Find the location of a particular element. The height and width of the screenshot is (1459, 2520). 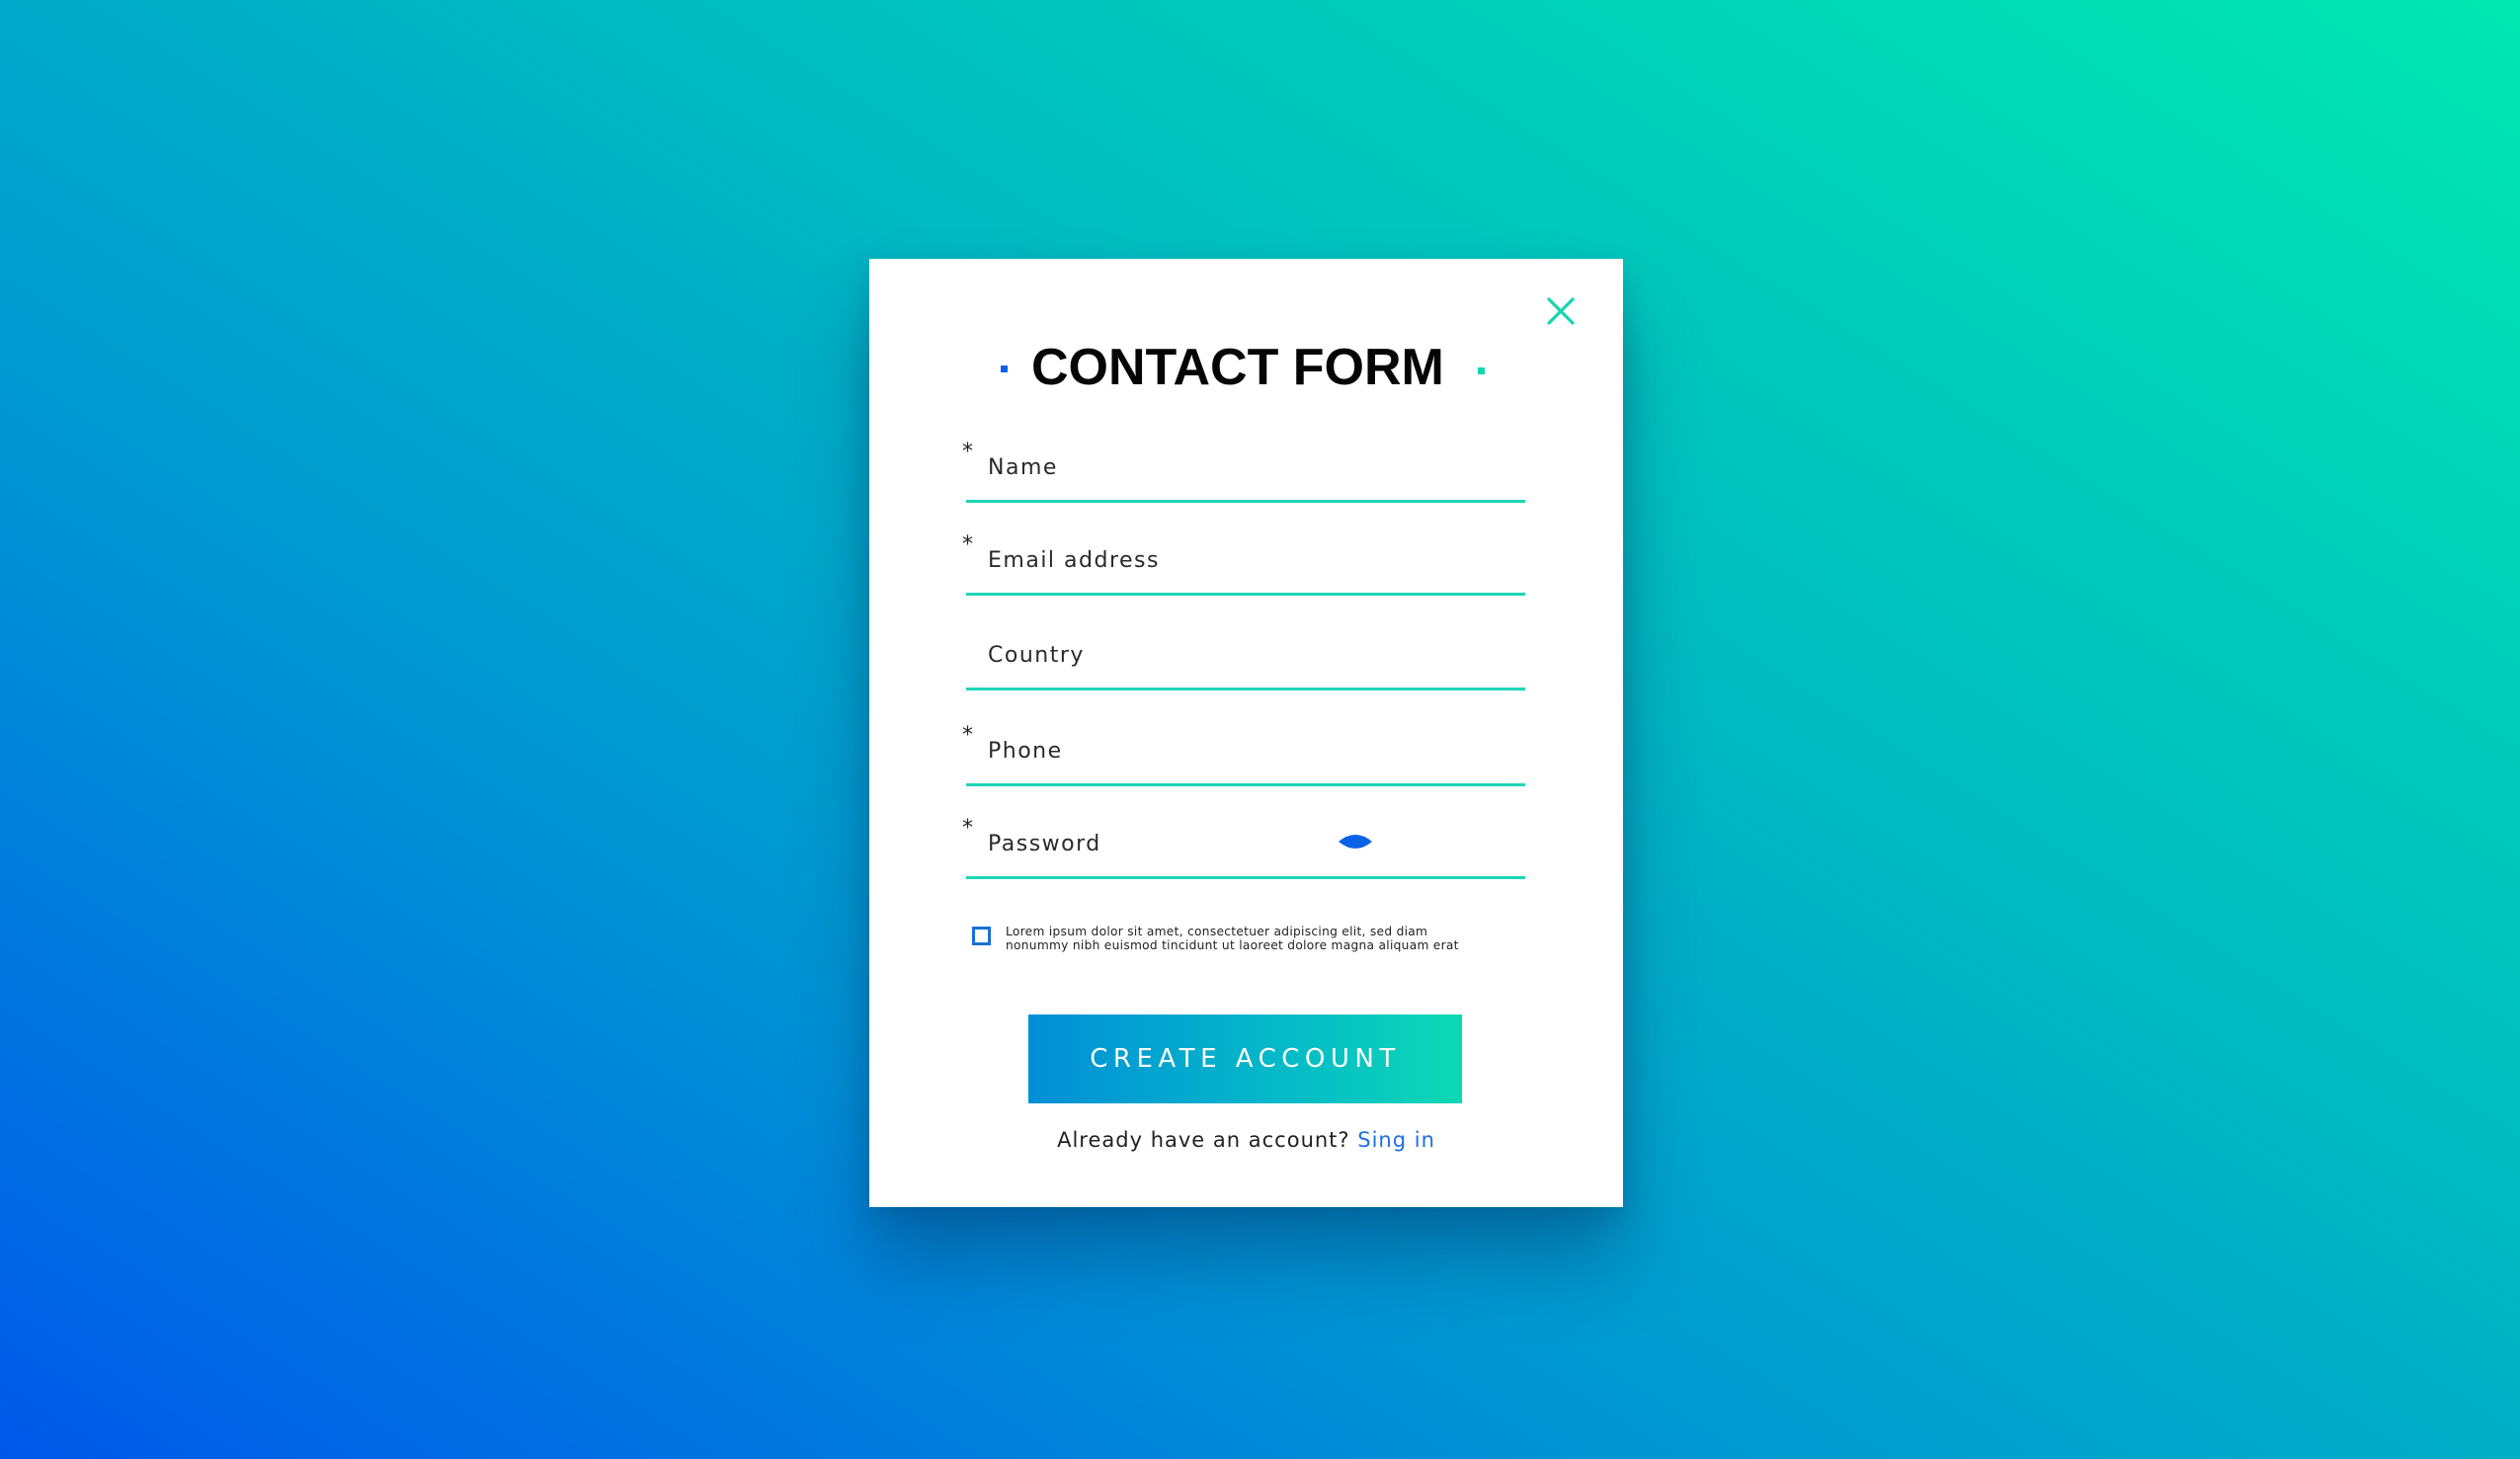

name-field: * is located at coordinates (1243, 468).